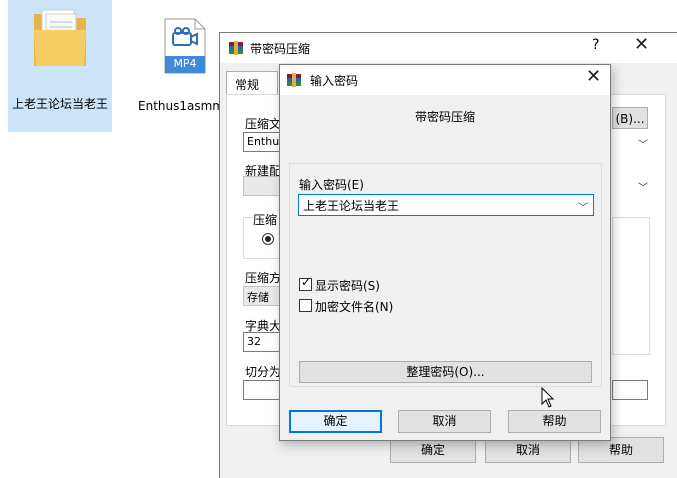 This screenshot has height=478, width=677. What do you see at coordinates (445, 80) in the screenshot?
I see `password-dialog-titlebar: 输入密码 ✕` at bounding box center [445, 80].